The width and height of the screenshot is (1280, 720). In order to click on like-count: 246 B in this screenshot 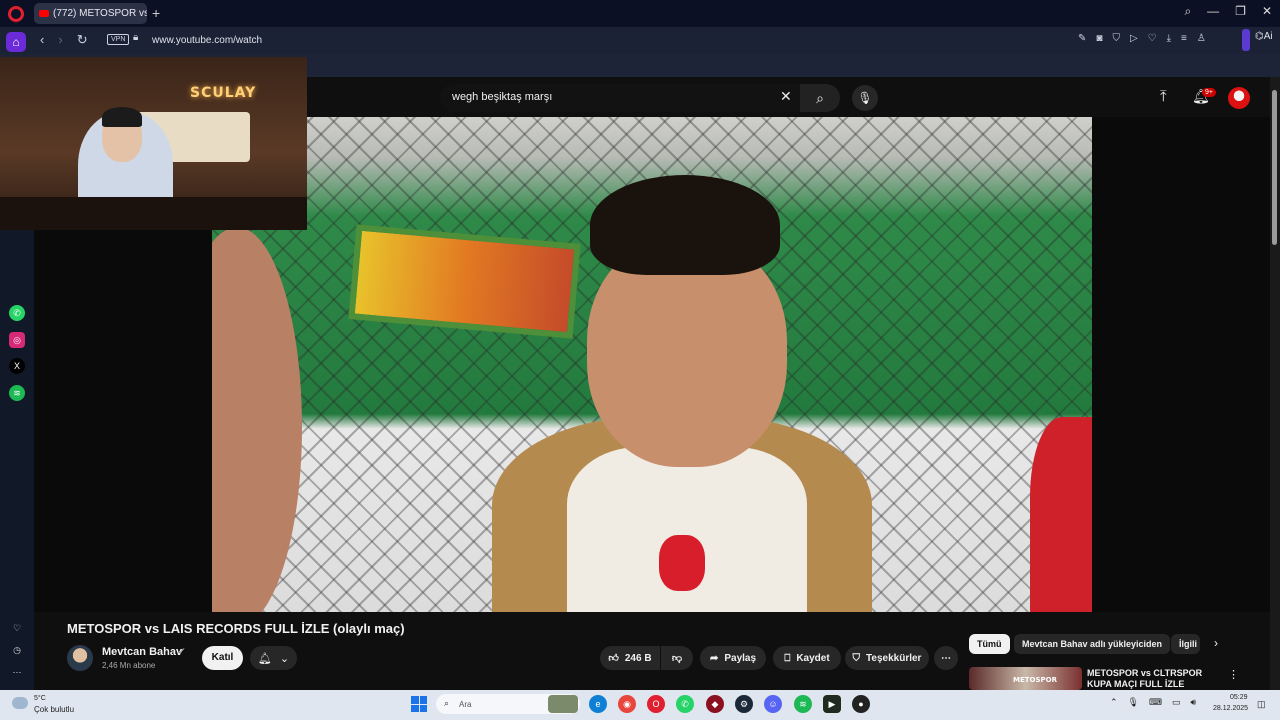, I will do `click(638, 658)`.